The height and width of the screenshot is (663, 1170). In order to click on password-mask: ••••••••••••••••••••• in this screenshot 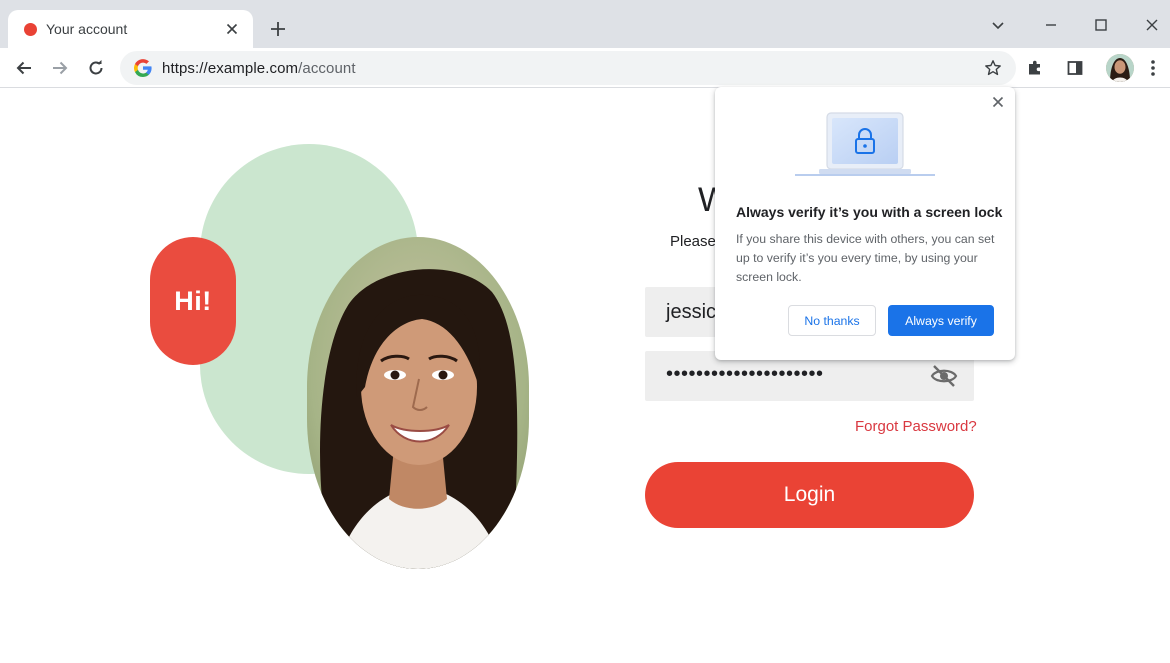, I will do `click(745, 374)`.